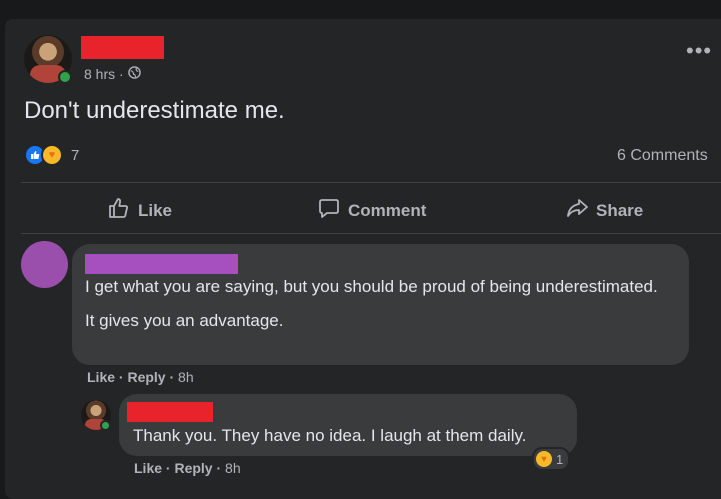 Image resolution: width=721 pixels, height=499 pixels. What do you see at coordinates (75, 155) in the screenshot?
I see `reaction-count: 7` at bounding box center [75, 155].